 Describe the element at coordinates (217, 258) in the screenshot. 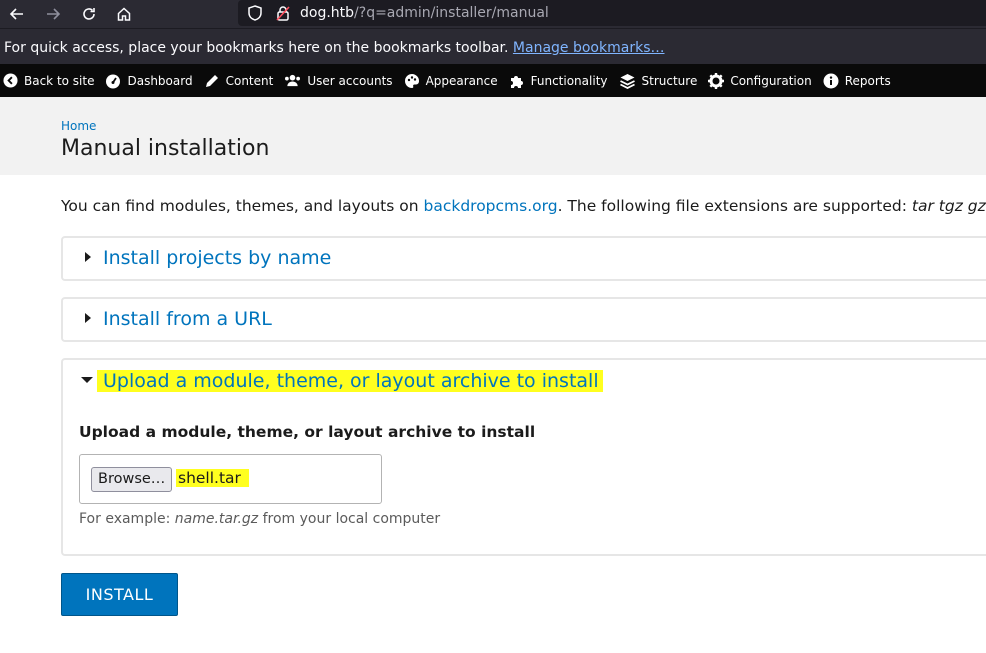

I see `install-by-name-toggle: Install projects by name` at that location.